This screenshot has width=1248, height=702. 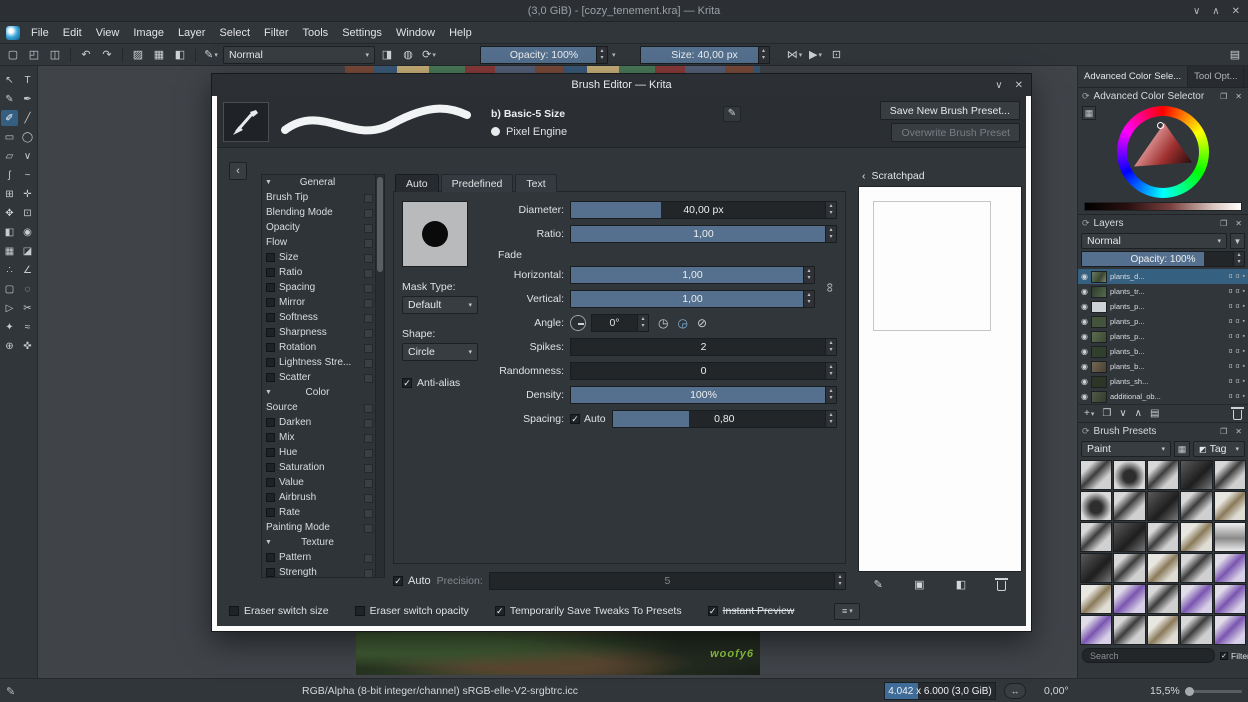 I want to click on brush-option-row: Ratio, so click(x=318, y=272).